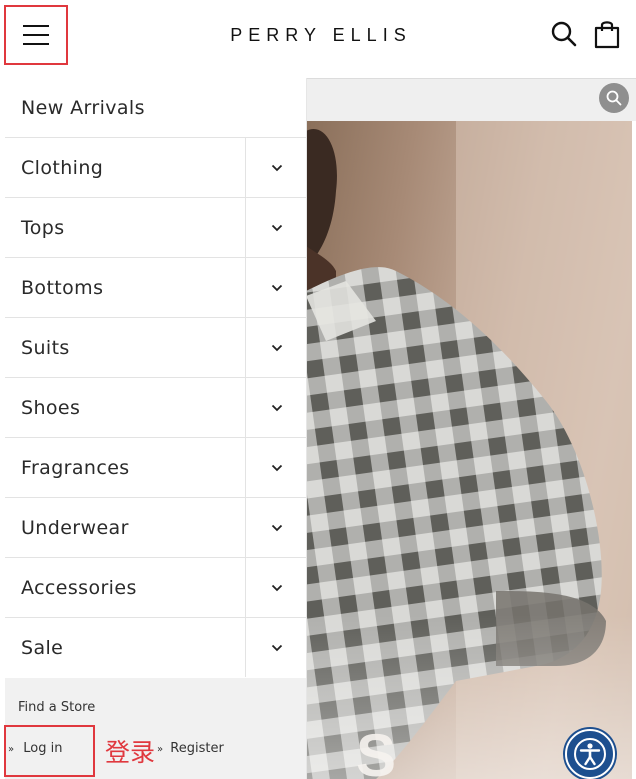 Image resolution: width=636 pixels, height=779 pixels. I want to click on nav-item-fragrances: Fragrances, so click(155, 468).